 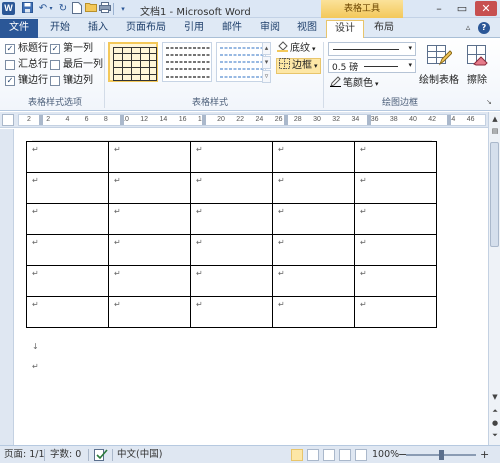 I want to click on close-icon: ✕, so click(x=486, y=8).